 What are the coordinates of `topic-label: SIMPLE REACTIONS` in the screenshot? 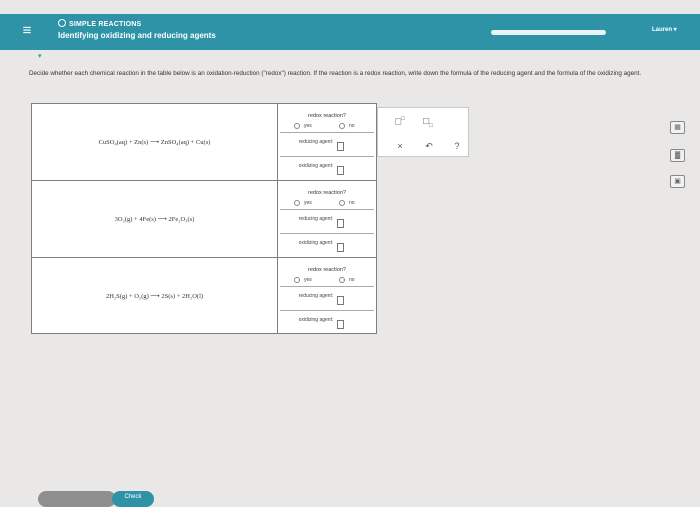 It's located at (99, 23).